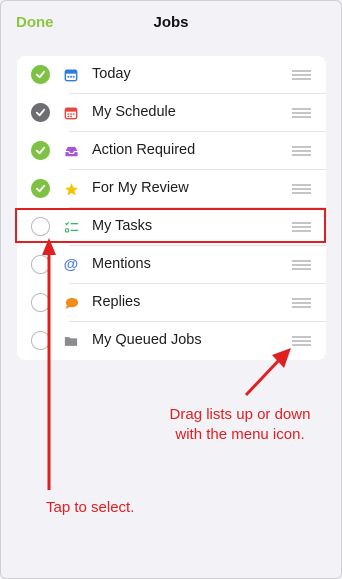 The image size is (342, 579). What do you see at coordinates (263, 376) in the screenshot?
I see `drag-arrow-line` at bounding box center [263, 376].